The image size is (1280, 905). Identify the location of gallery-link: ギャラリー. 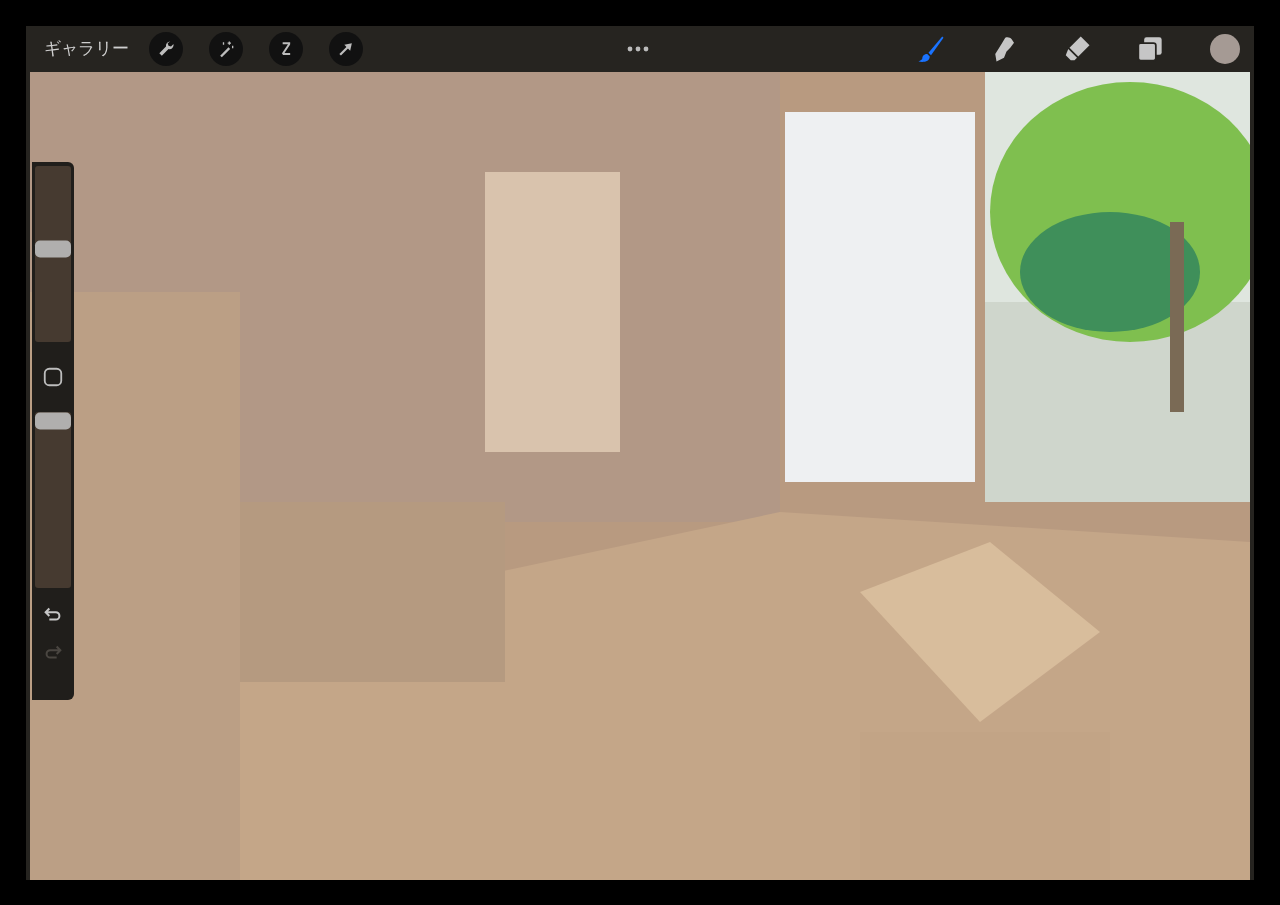
(86, 49).